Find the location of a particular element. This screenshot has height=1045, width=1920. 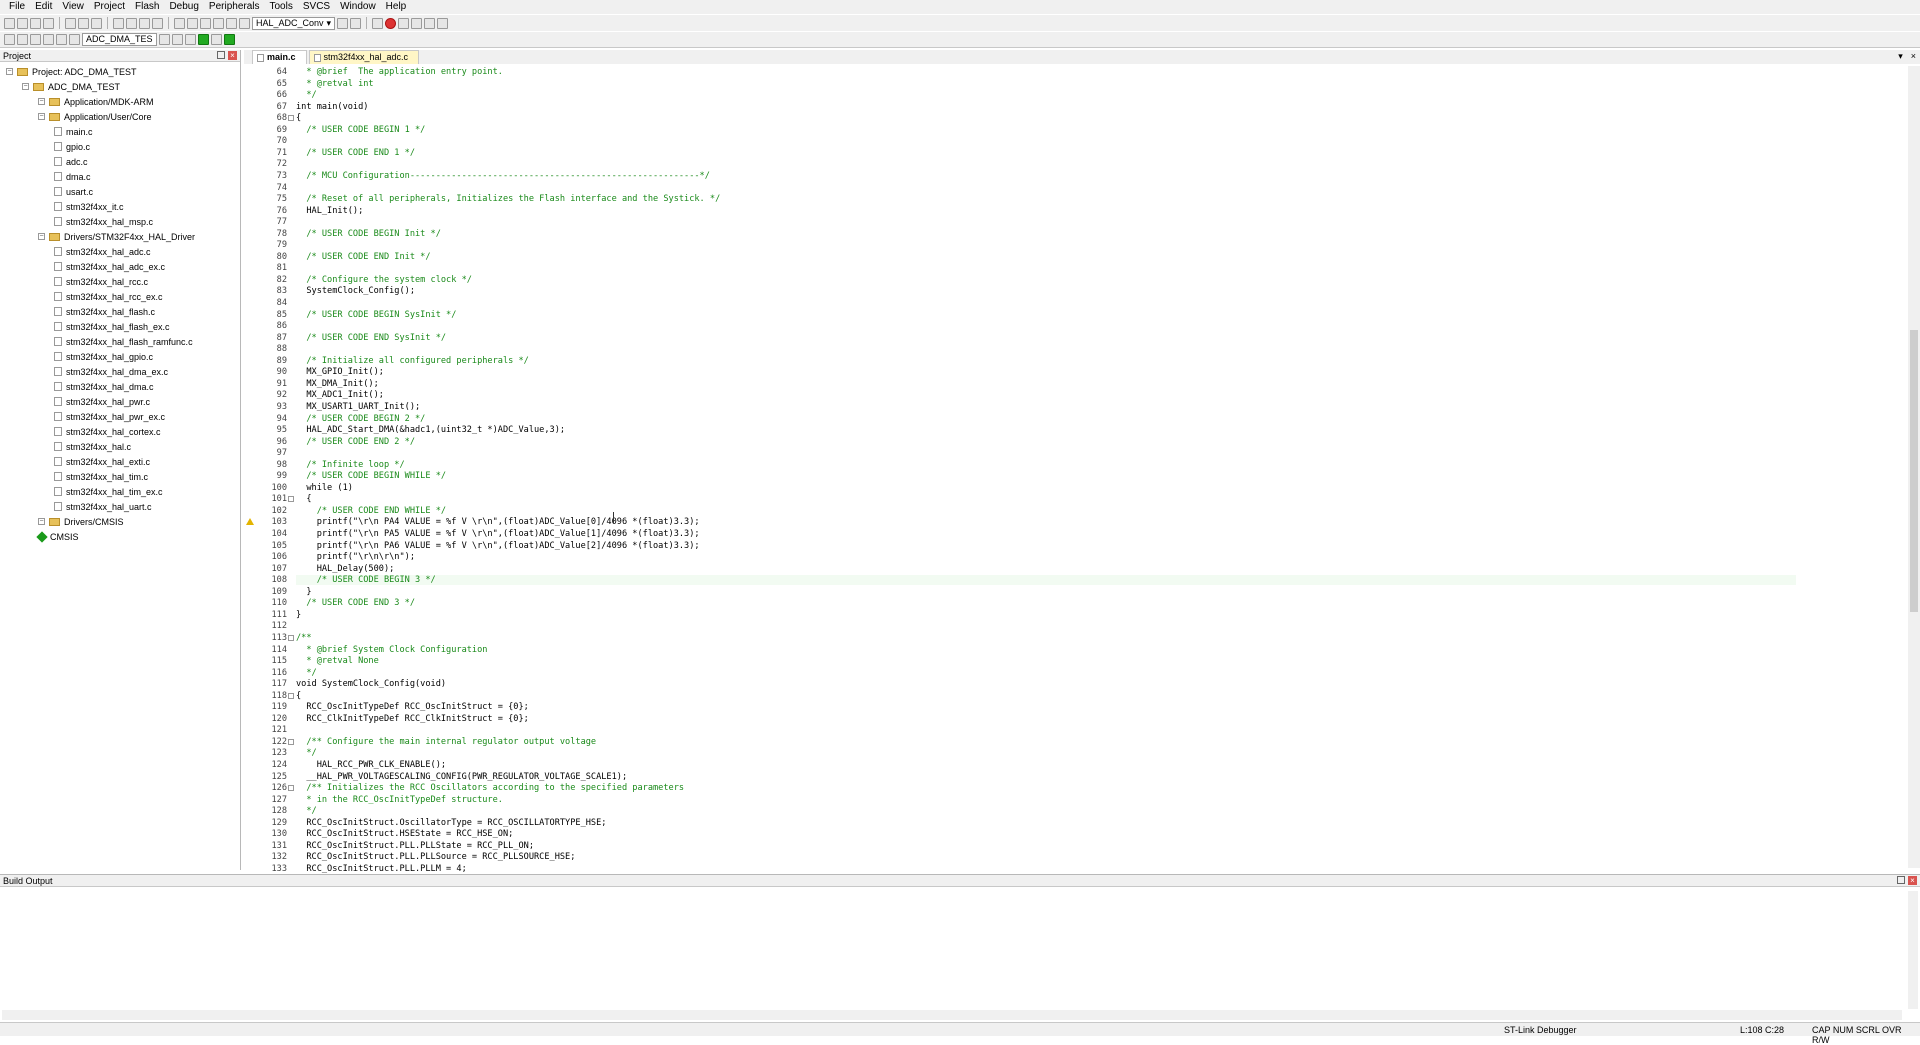

tree-item: − Application/User/Core is located at coordinates (95, 116).